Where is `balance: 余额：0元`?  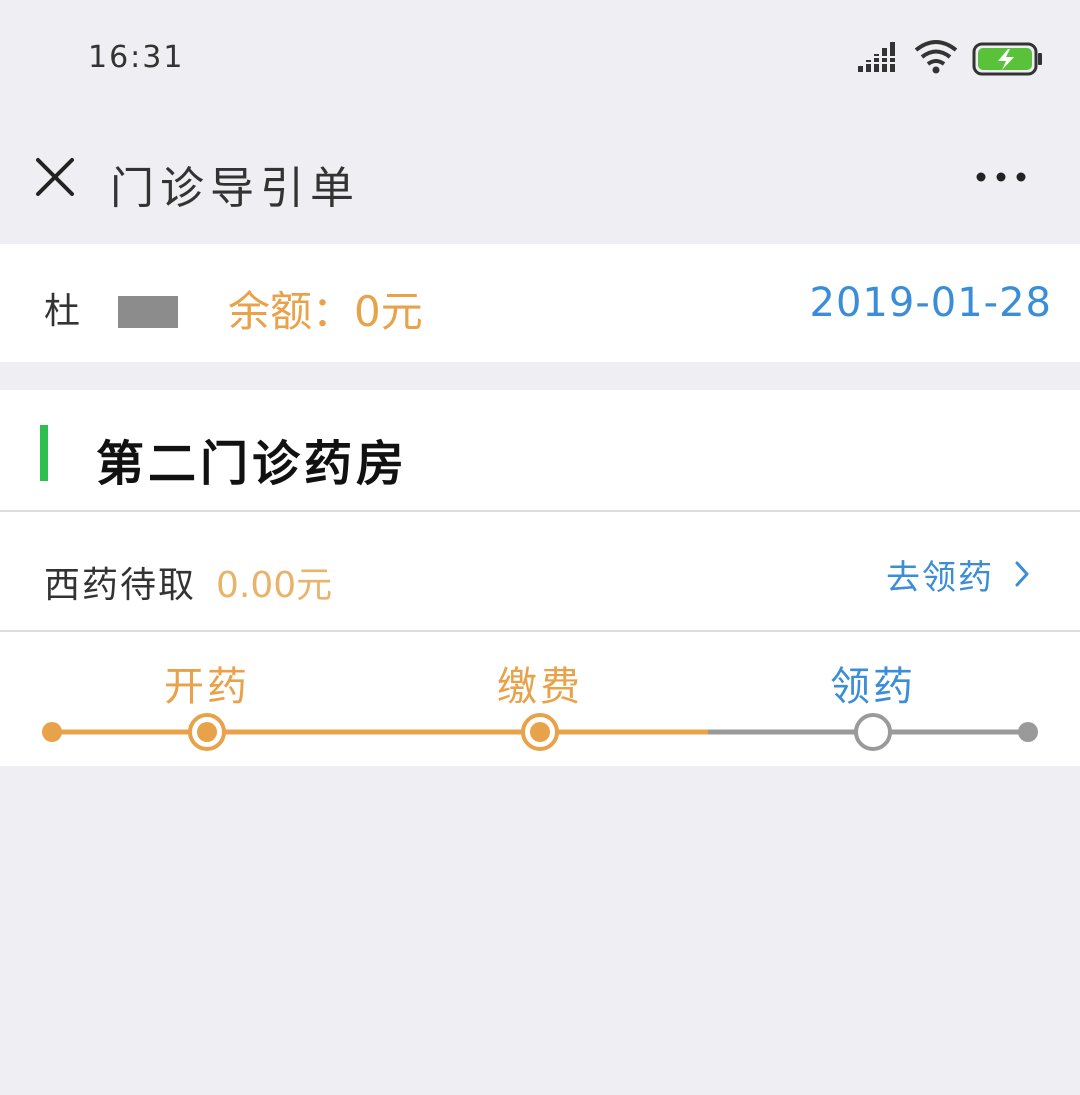
balance: 余额：0元 is located at coordinates (325, 308).